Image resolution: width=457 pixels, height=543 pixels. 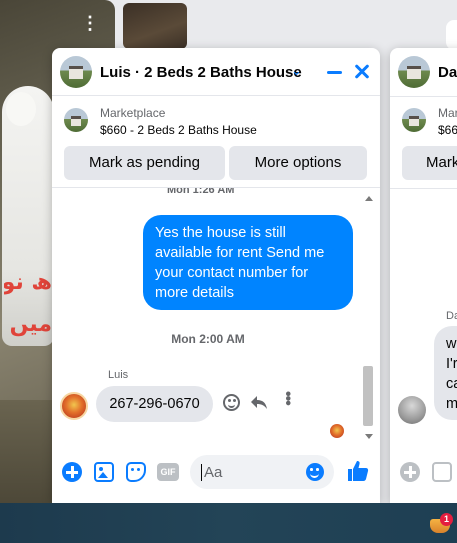 What do you see at coordinates (201, 72) in the screenshot?
I see `chat-title: Luis · 2 Beds 2 Baths House` at bounding box center [201, 72].